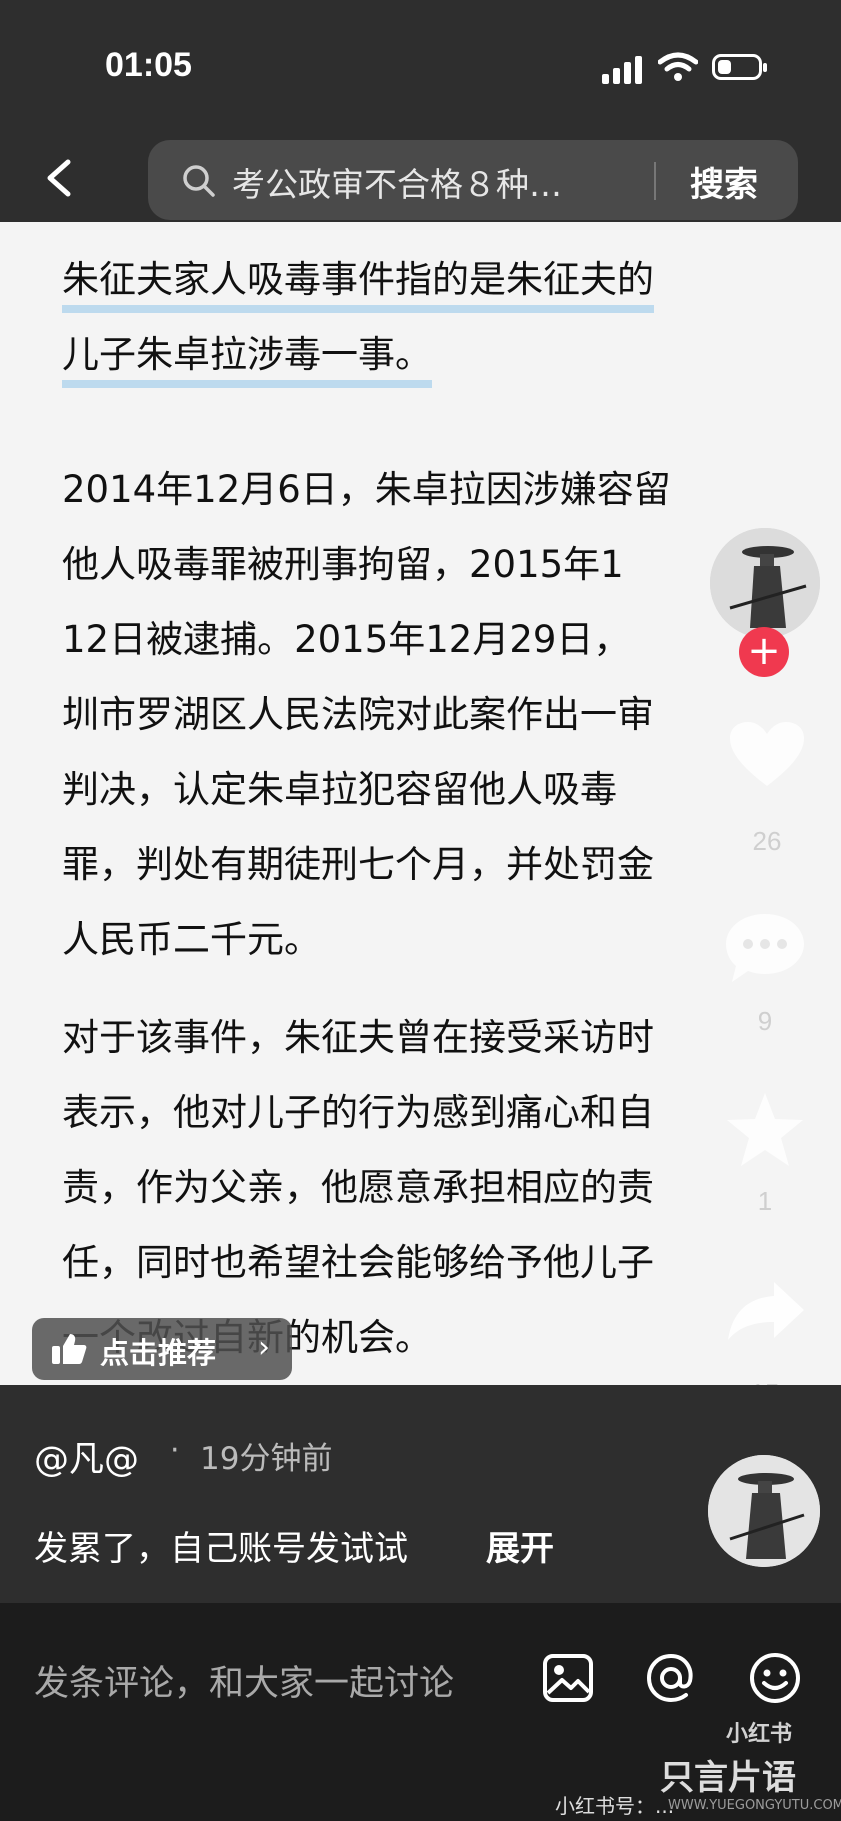 This screenshot has height=1821, width=841. I want to click on search-bar: 考公政审不合格８种… 搜索, so click(473, 180).